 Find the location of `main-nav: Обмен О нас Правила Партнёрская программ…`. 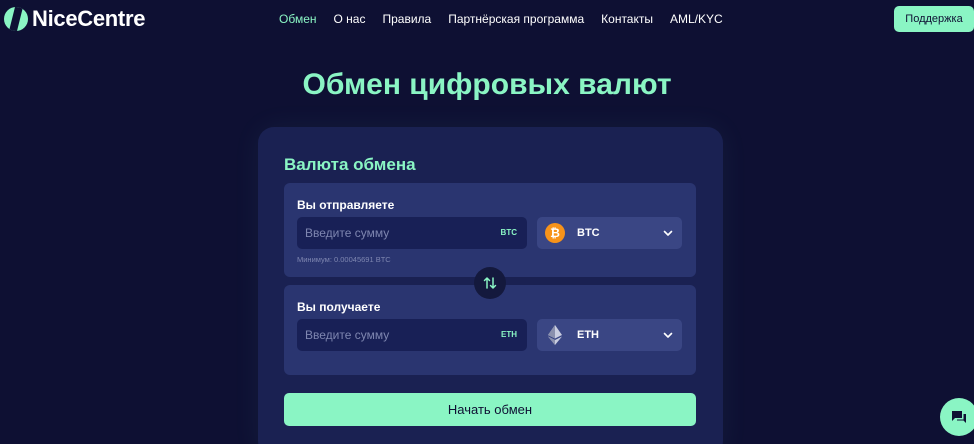

main-nav: Обмен О нас Правила Партнёрская программ… is located at coordinates (501, 19).